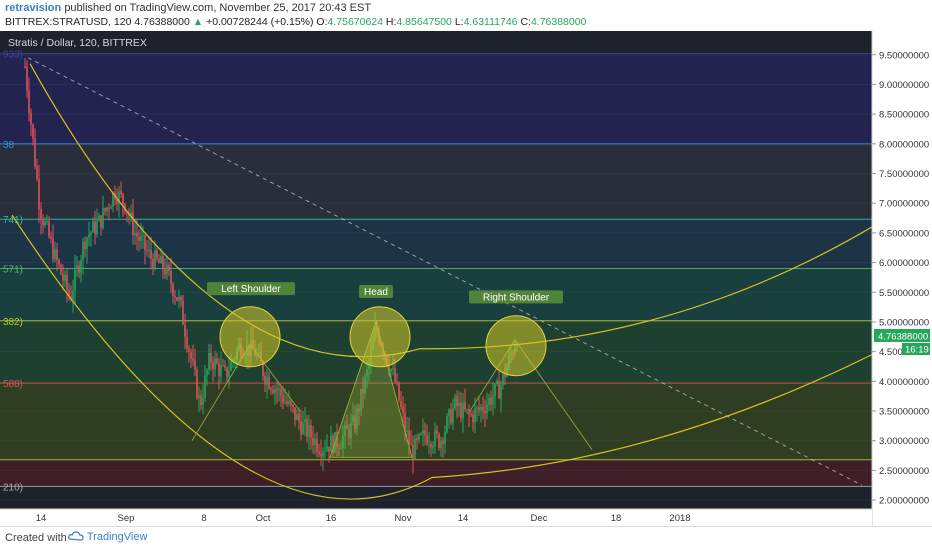 Image resolution: width=932 pixels, height=551 pixels. What do you see at coordinates (13, 487) in the screenshot?
I see `fib-level-label: 210)` at bounding box center [13, 487].